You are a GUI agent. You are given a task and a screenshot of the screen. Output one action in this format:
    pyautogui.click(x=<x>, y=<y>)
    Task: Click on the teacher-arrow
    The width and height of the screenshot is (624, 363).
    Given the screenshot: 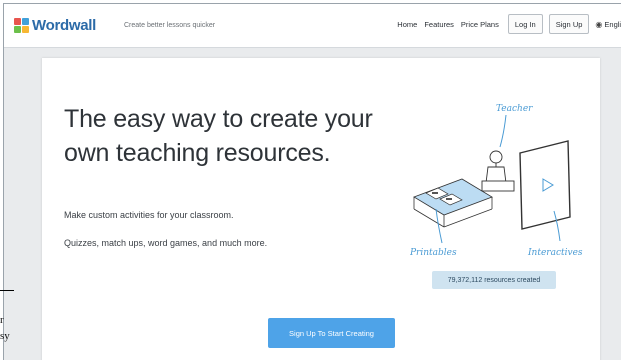 What is the action you would take?
    pyautogui.click(x=503, y=131)
    